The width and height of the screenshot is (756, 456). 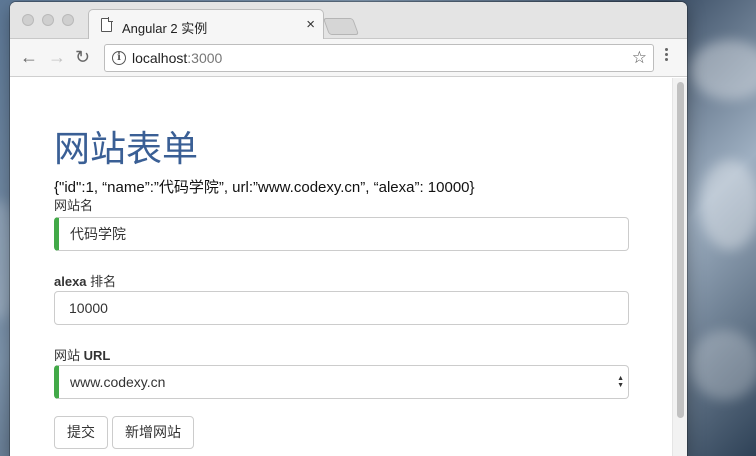 I want to click on forward-arrow-icon: →, so click(x=57, y=57).